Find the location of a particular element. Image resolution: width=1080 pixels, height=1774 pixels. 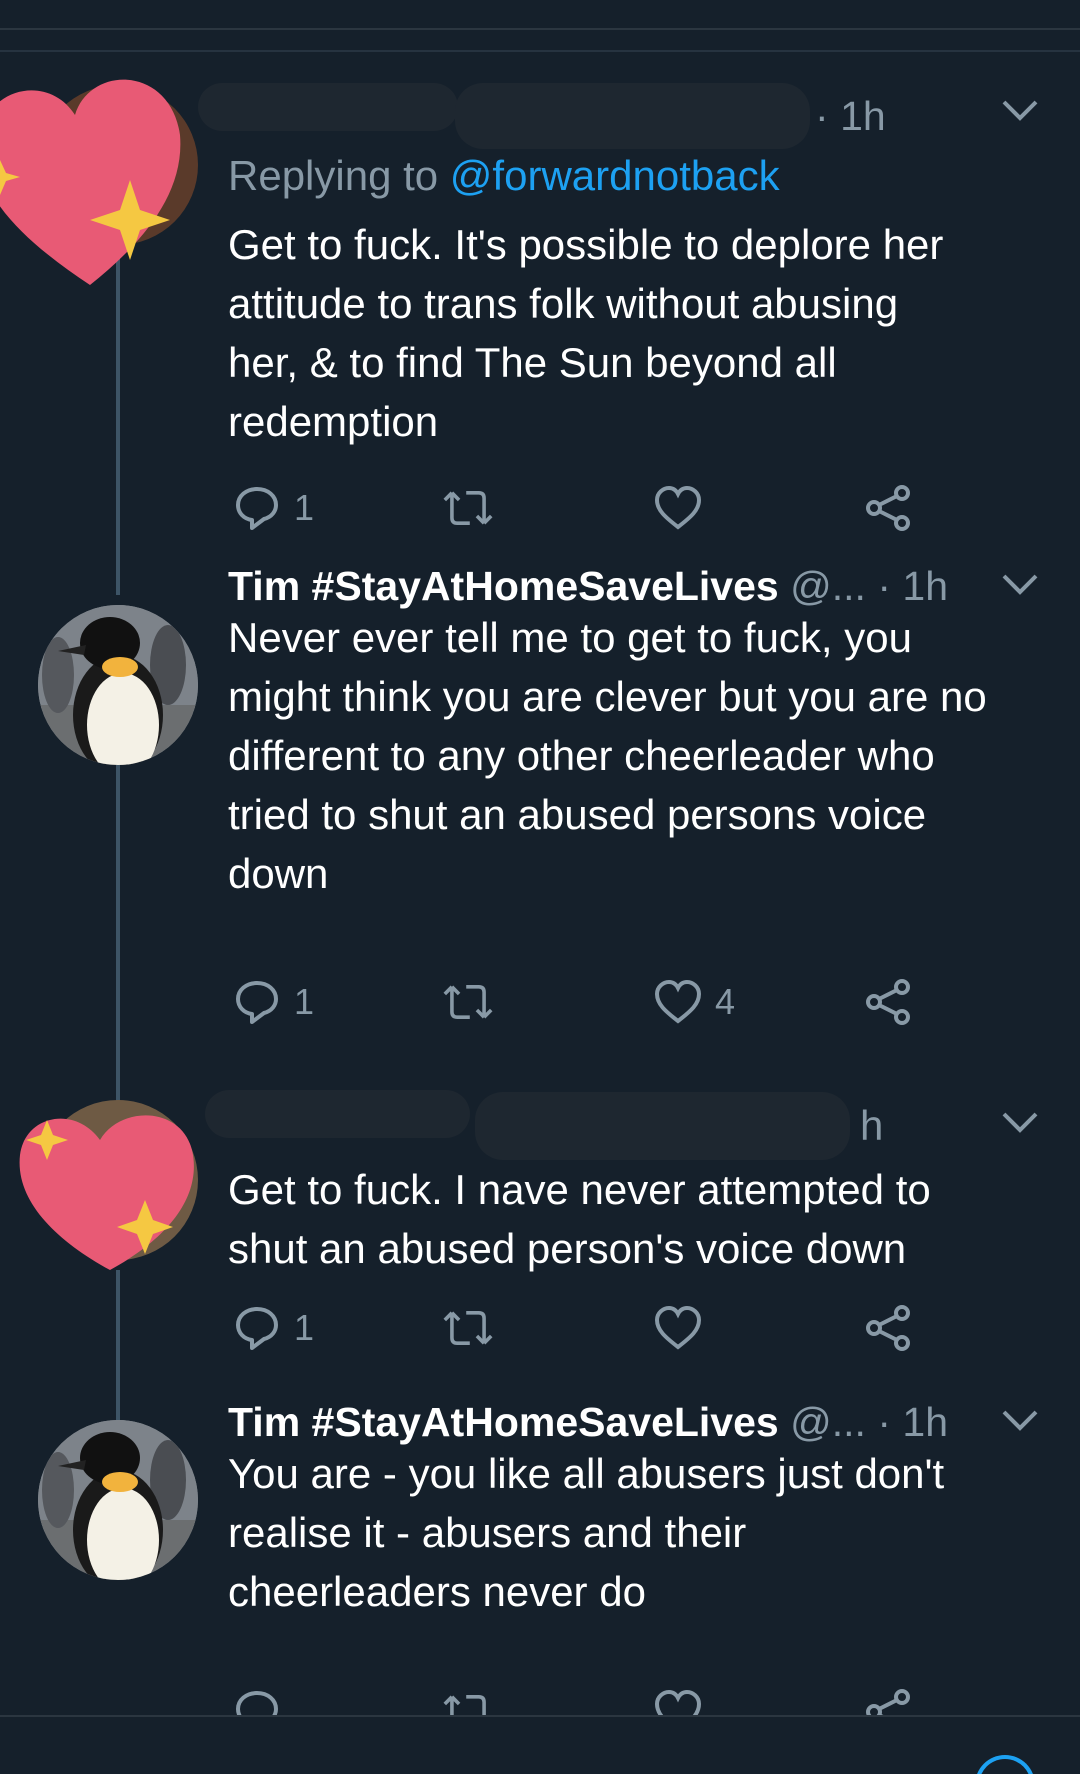

text-line: her, & to find The Sun beyond all is located at coordinates (532, 362).